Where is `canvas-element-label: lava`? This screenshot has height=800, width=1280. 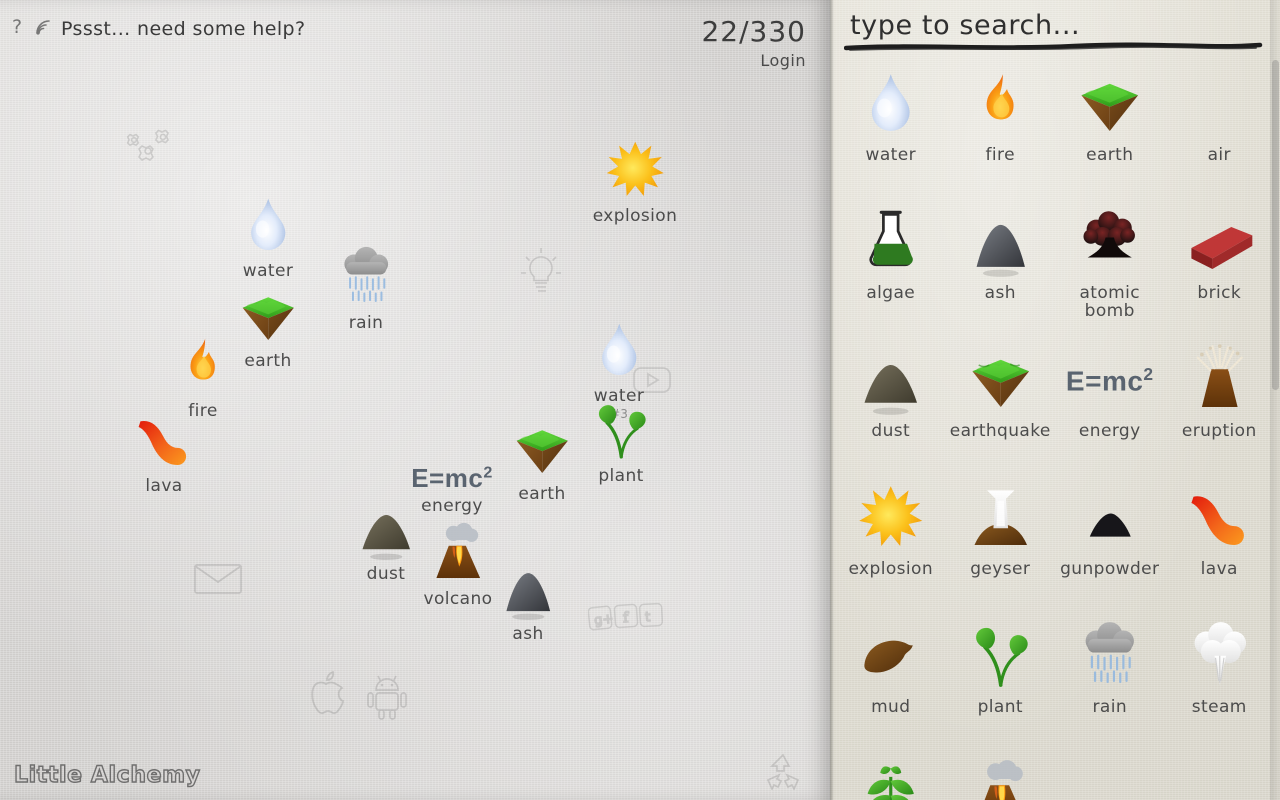
canvas-element-label: lava is located at coordinates (164, 486).